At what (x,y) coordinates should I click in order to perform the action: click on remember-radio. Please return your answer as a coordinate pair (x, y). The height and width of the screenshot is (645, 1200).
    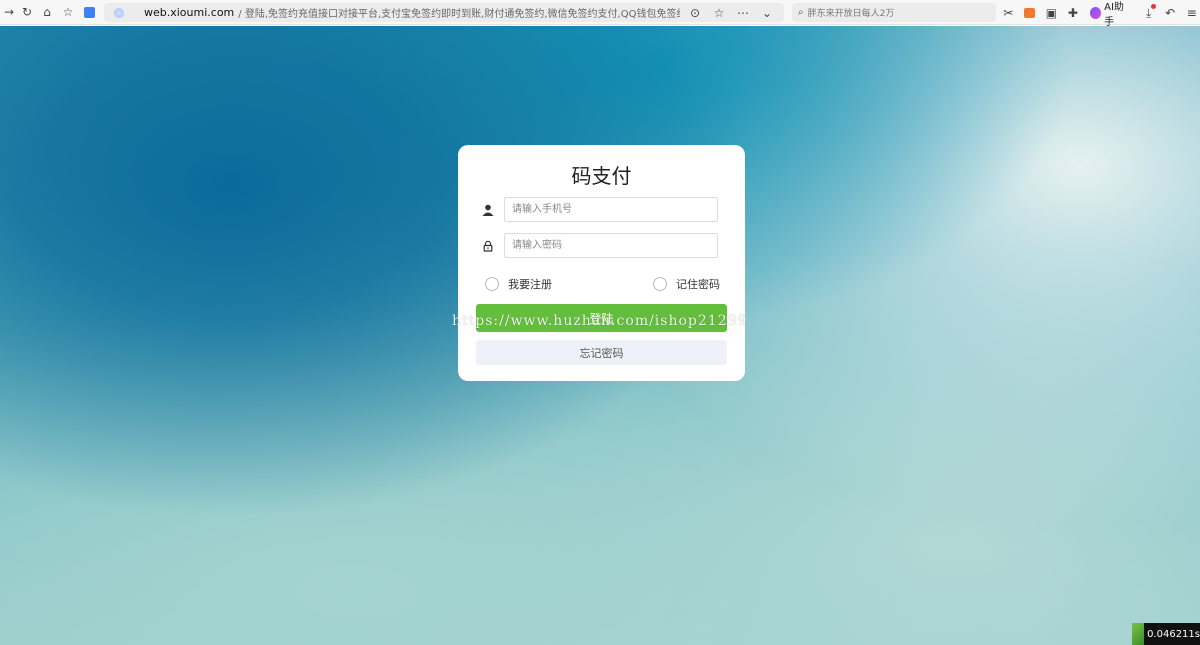
    Looking at the image, I should click on (660, 284).